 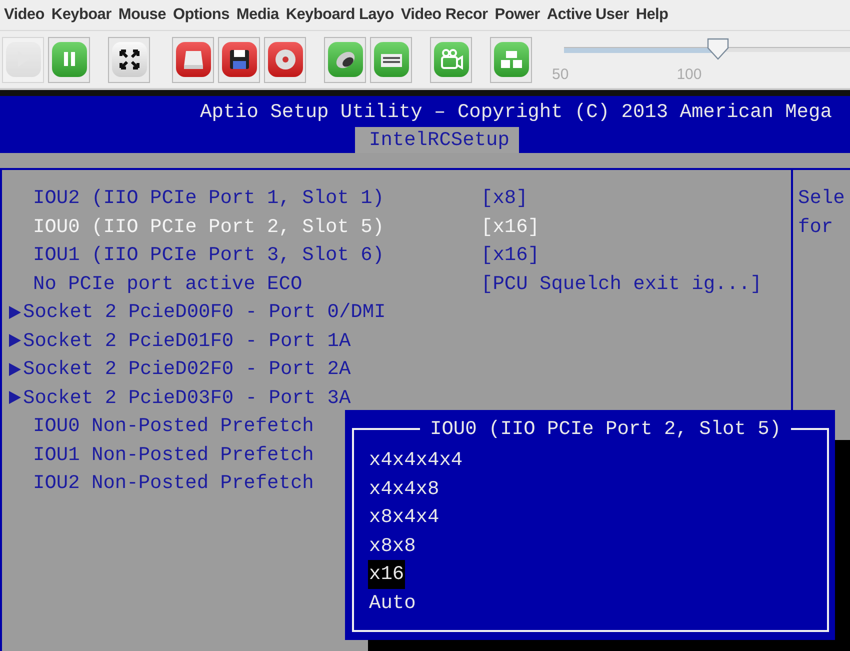 What do you see at coordinates (560, 74) in the screenshot?
I see `slider-tick-label: 50` at bounding box center [560, 74].